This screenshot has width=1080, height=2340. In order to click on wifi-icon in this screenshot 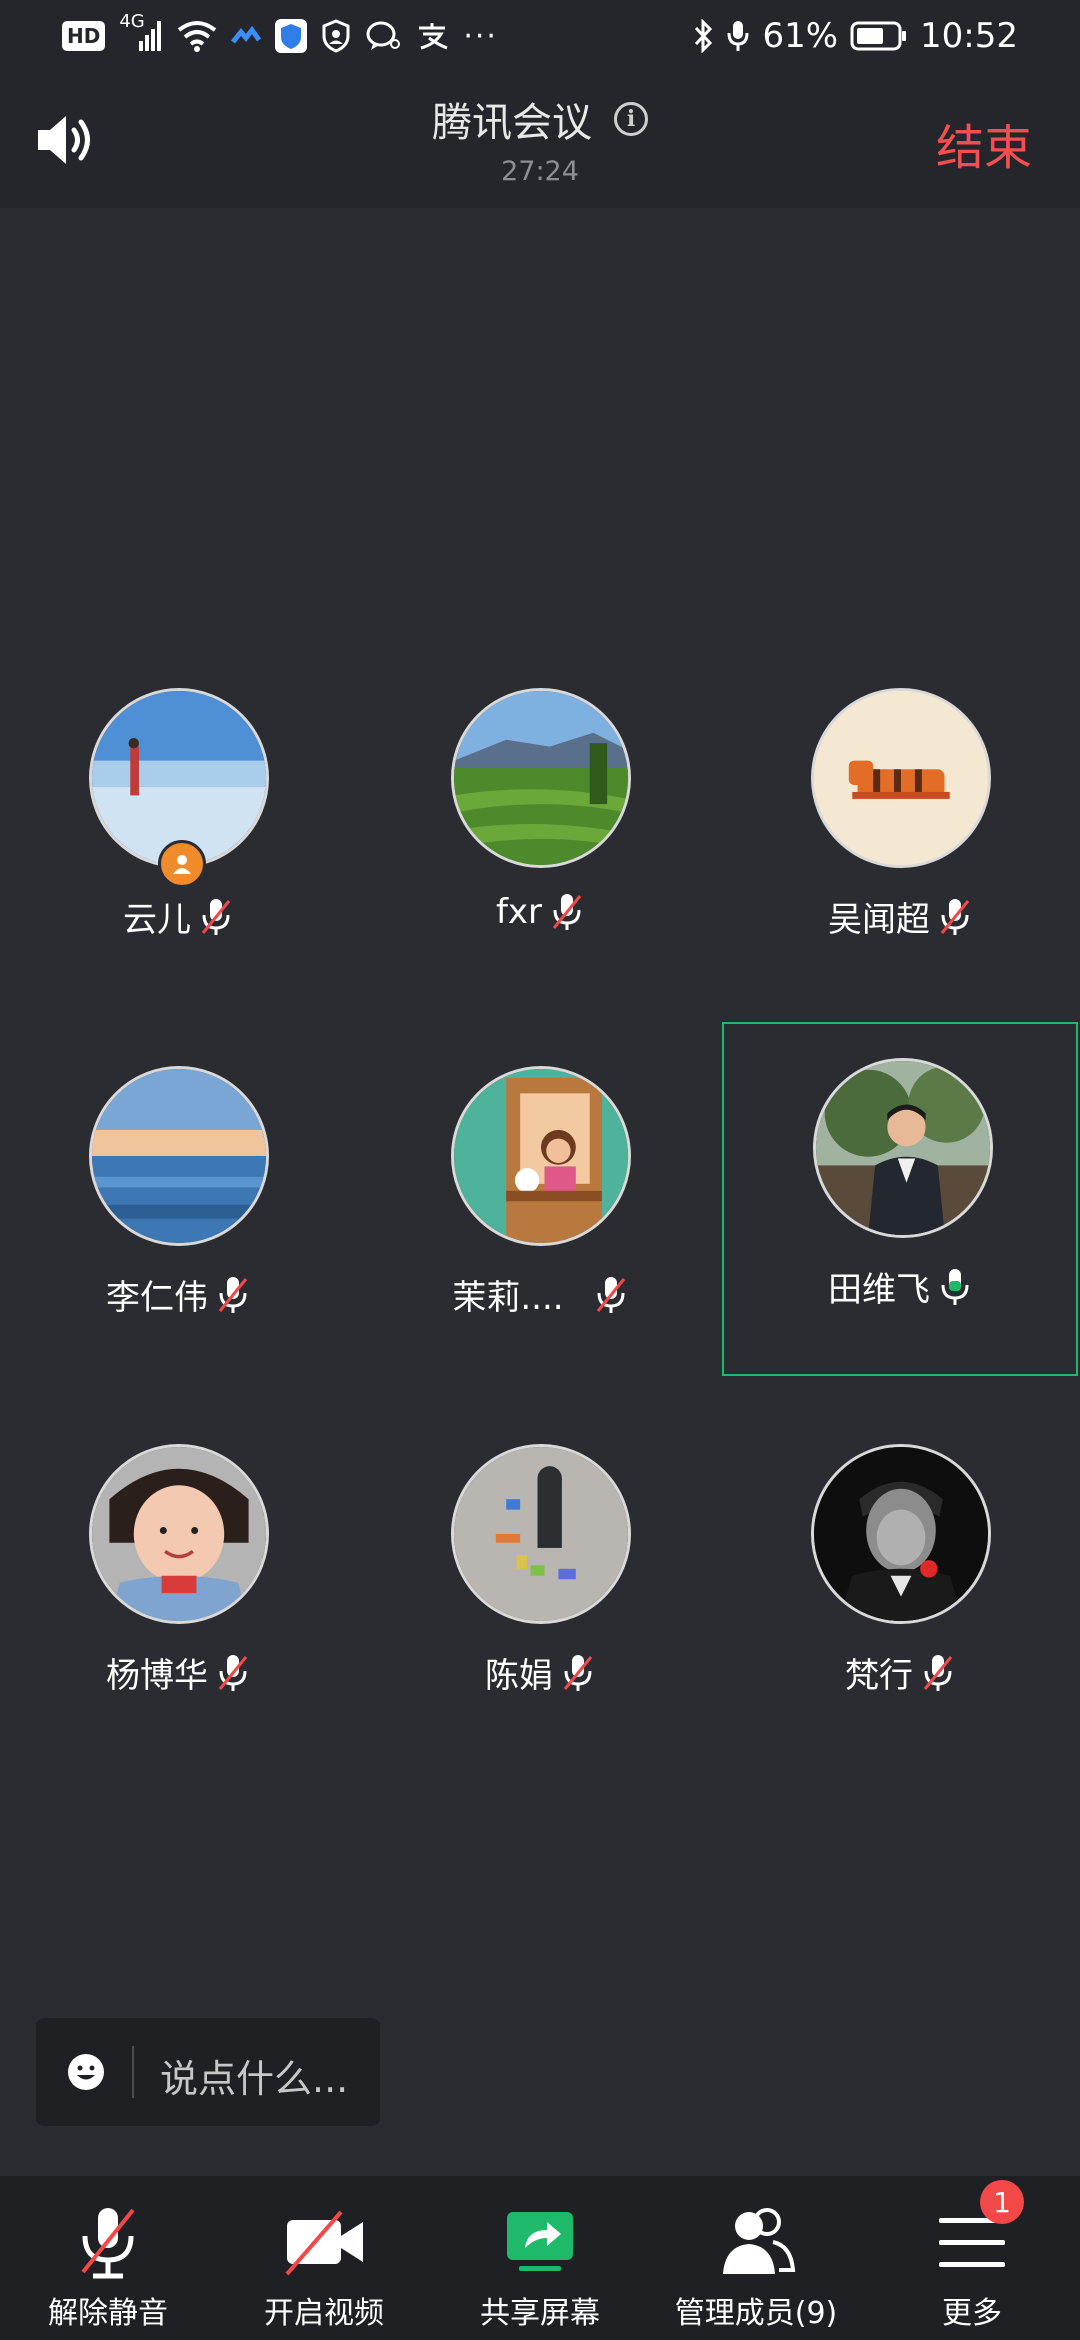, I will do `click(197, 36)`.